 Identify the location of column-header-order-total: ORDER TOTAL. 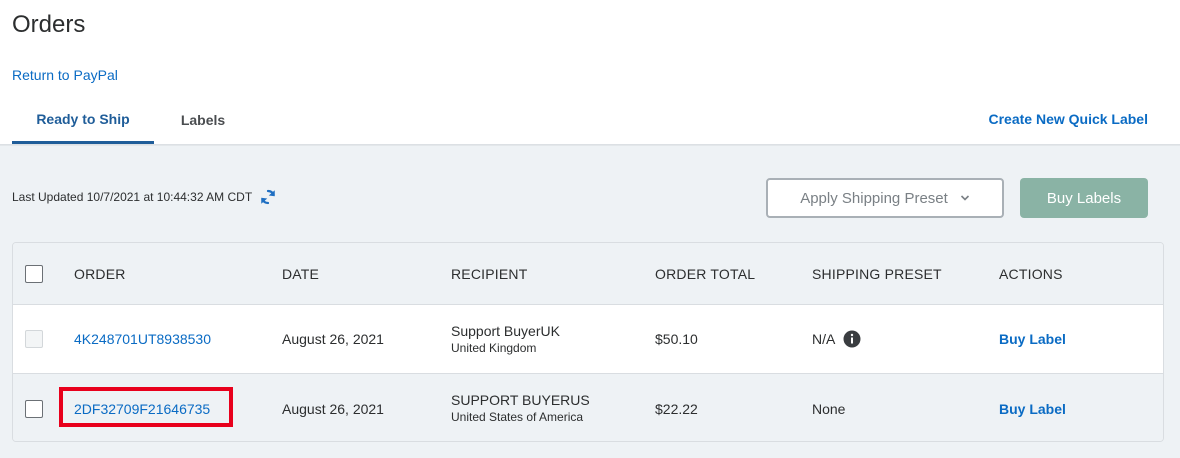
(705, 273).